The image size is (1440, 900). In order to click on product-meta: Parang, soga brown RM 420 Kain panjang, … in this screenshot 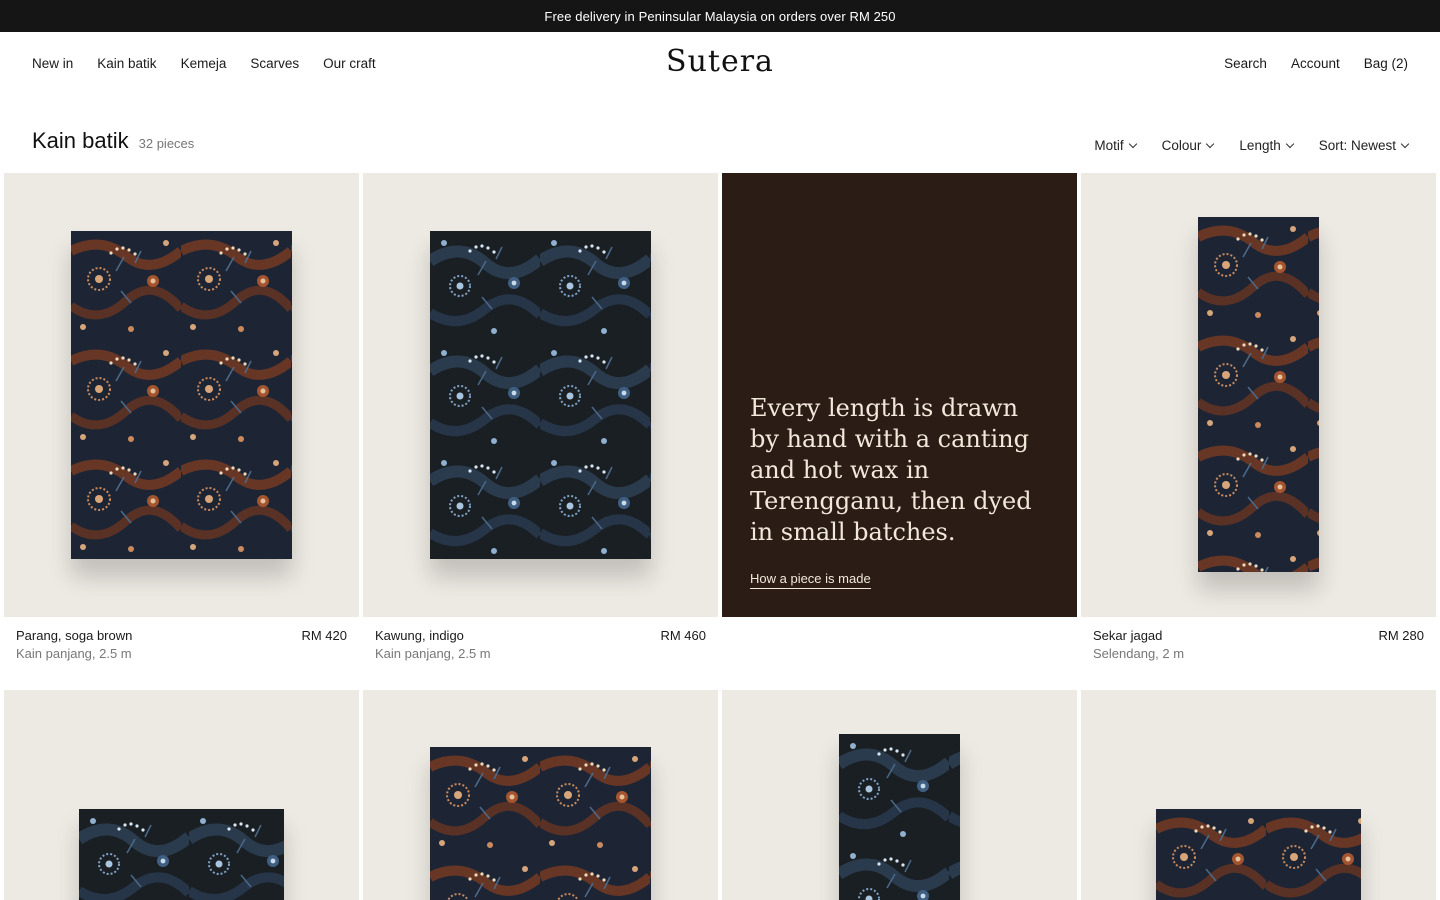, I will do `click(181, 644)`.